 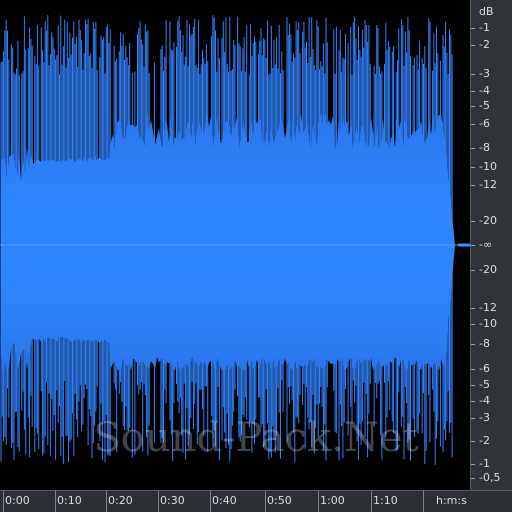 What do you see at coordinates (486, 11) in the screenshot?
I see `db-unit-label: dB` at bounding box center [486, 11].